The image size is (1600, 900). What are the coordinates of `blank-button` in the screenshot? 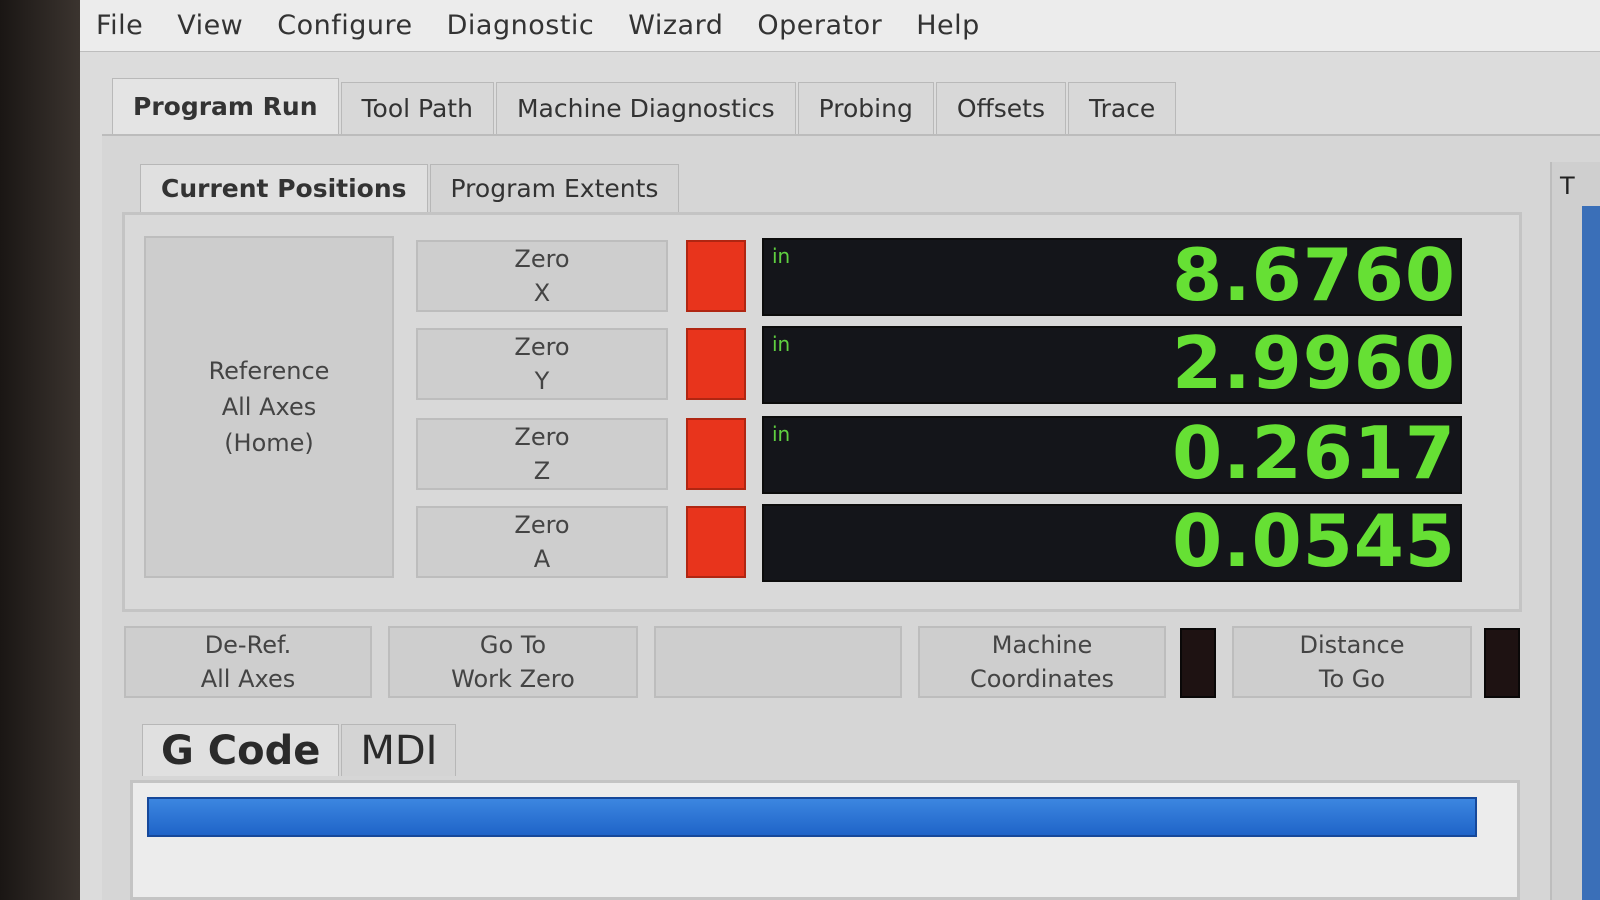 It's located at (778, 662).